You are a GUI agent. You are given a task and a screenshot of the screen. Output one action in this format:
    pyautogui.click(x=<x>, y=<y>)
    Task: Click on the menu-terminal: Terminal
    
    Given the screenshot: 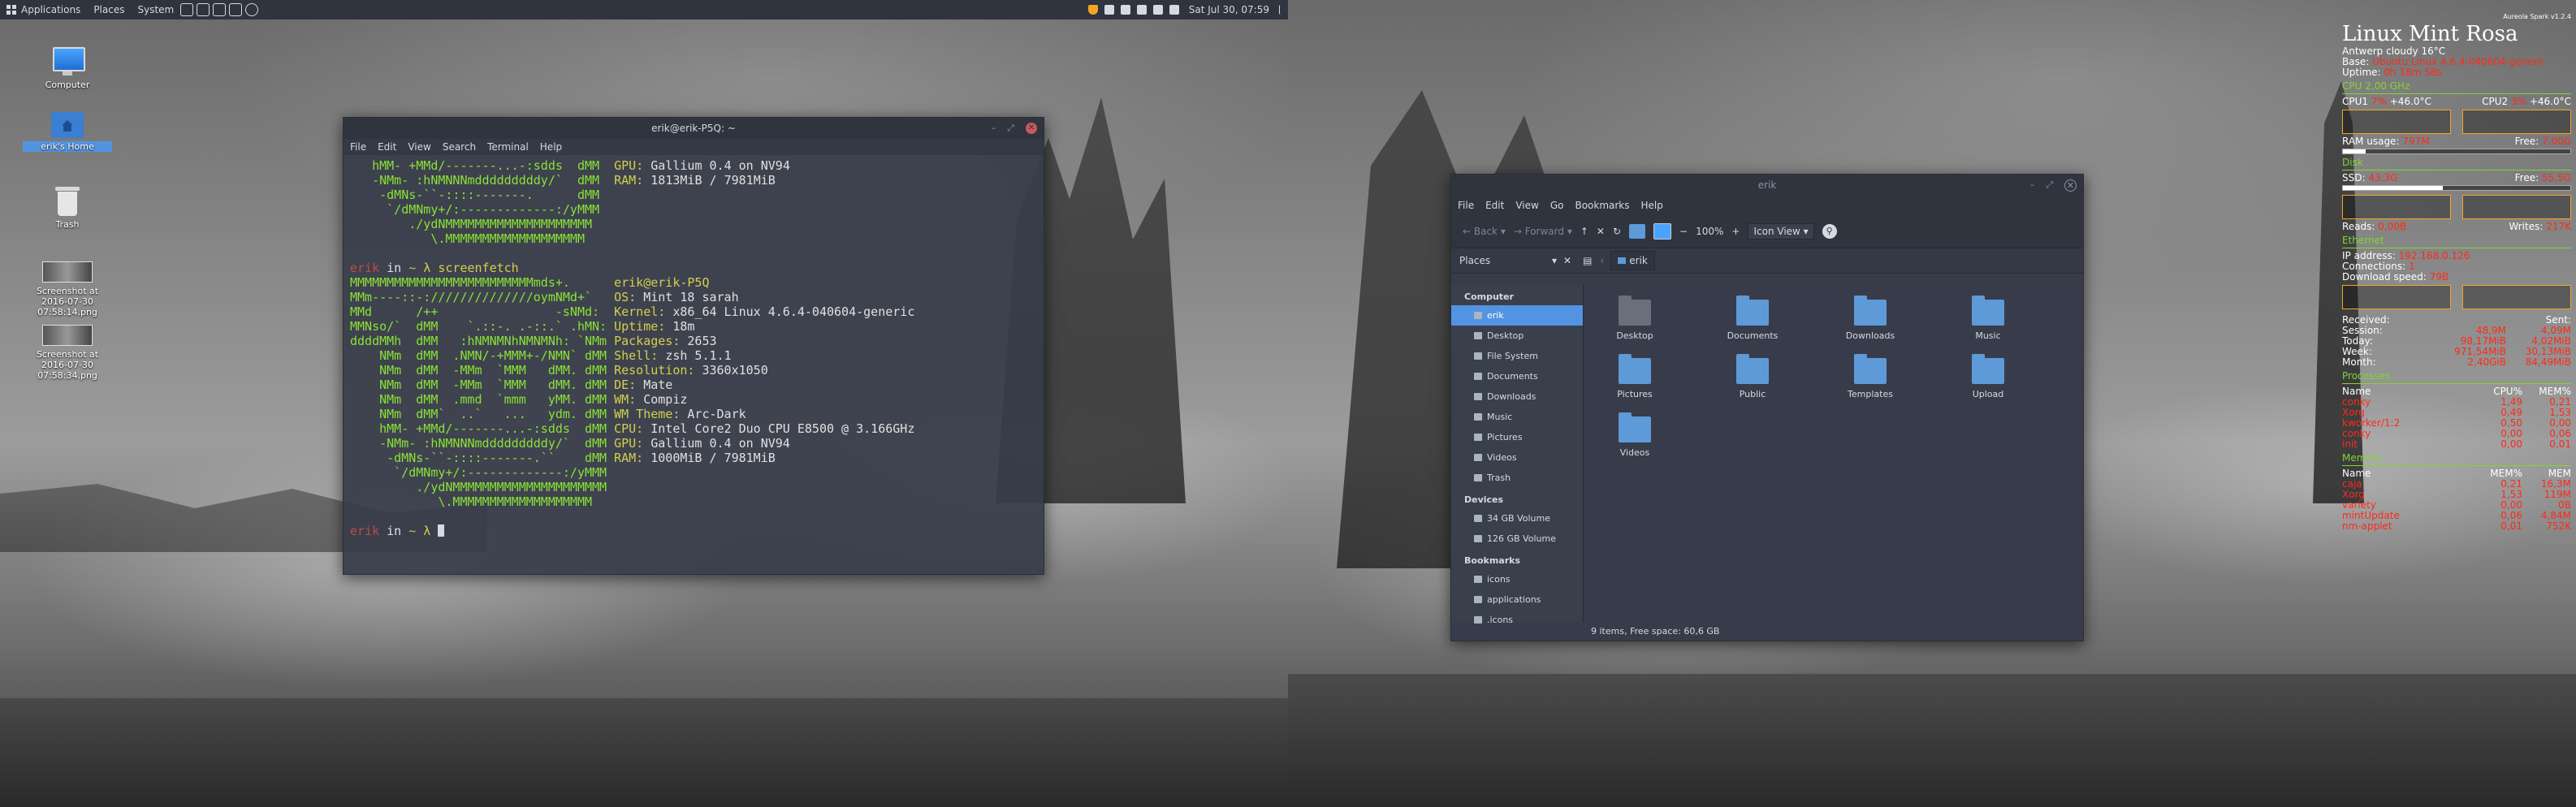 What is the action you would take?
    pyautogui.click(x=508, y=147)
    